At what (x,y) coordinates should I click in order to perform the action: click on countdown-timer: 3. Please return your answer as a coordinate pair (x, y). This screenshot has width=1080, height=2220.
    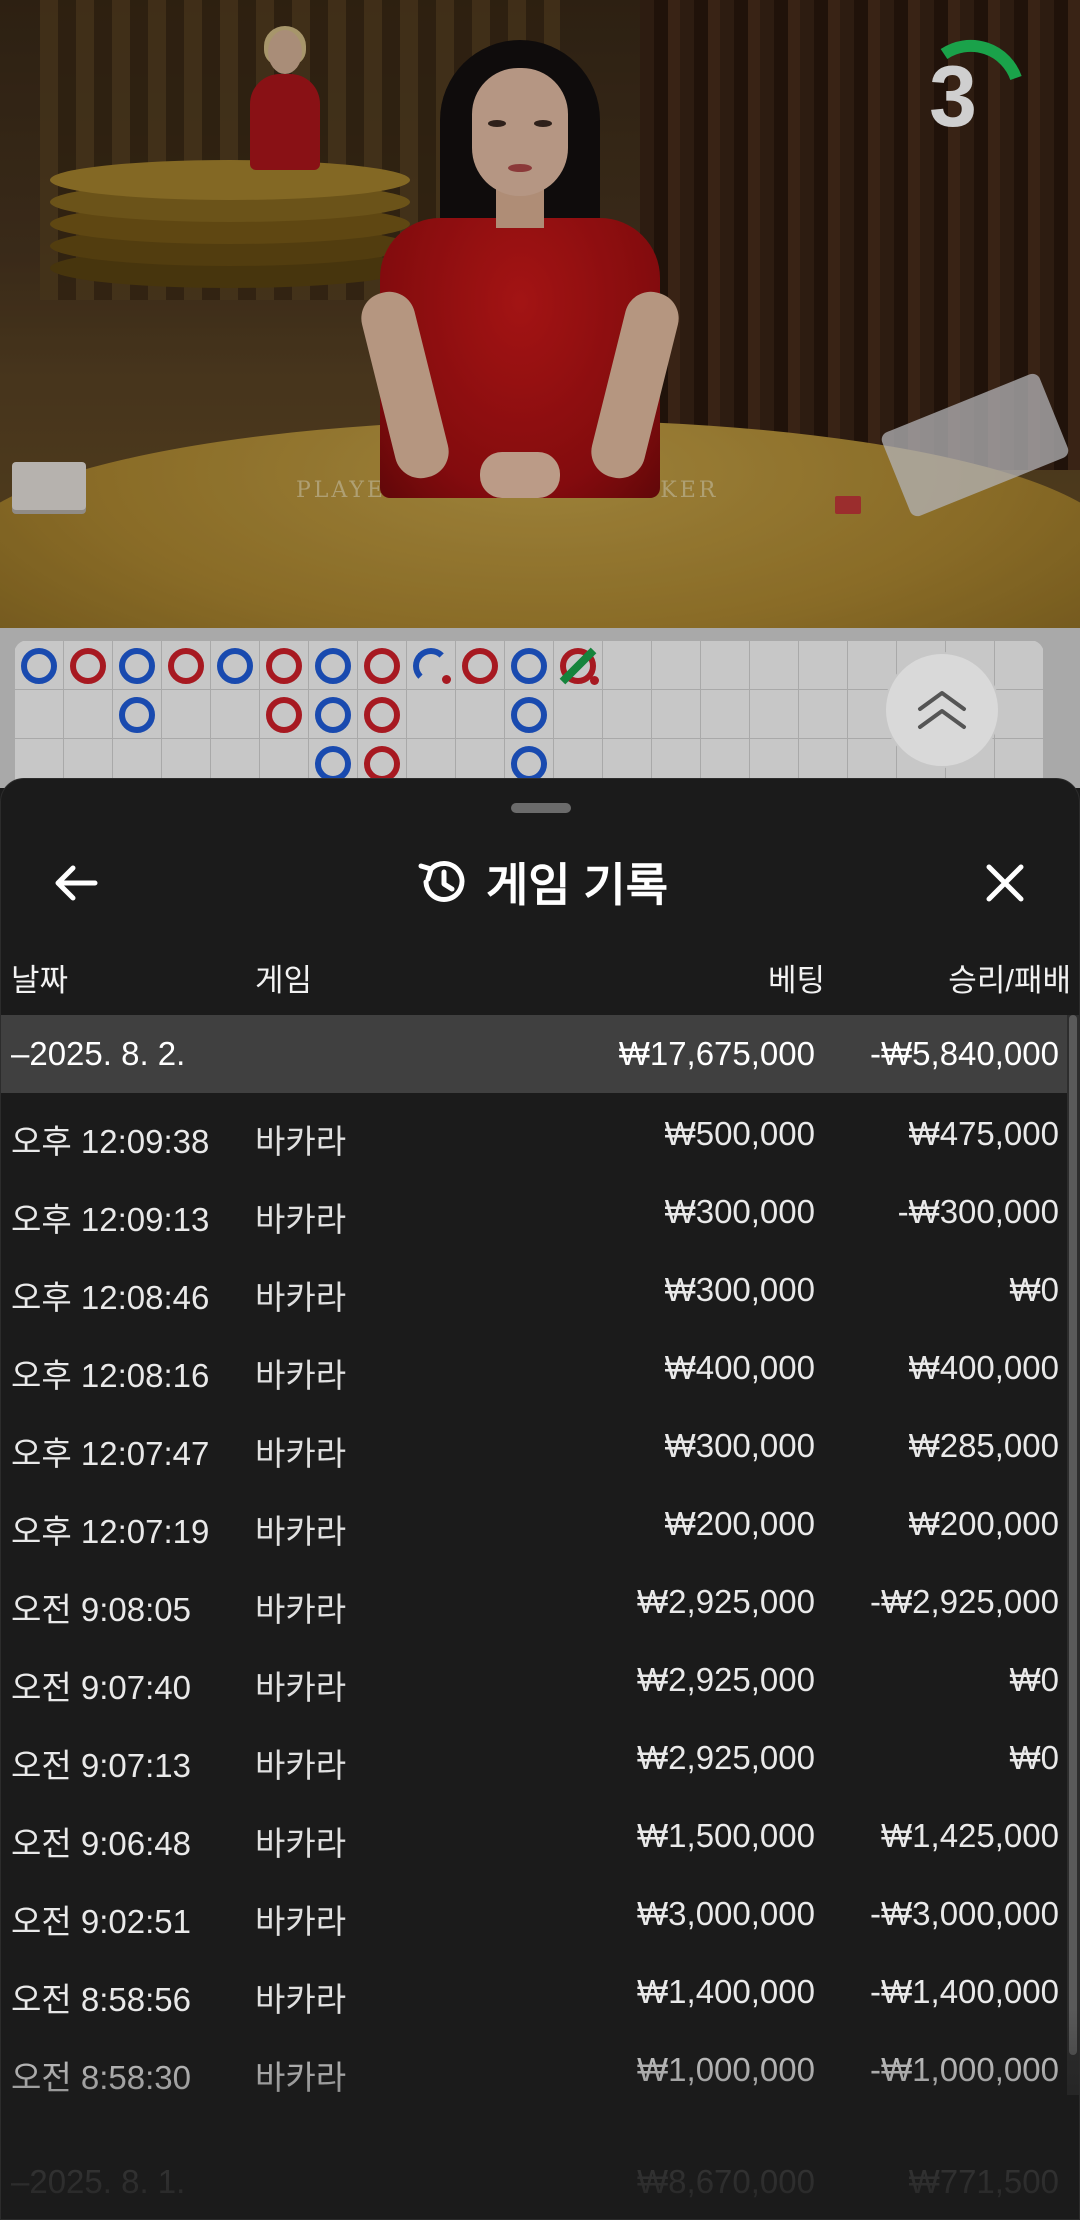
    Looking at the image, I should click on (961, 101).